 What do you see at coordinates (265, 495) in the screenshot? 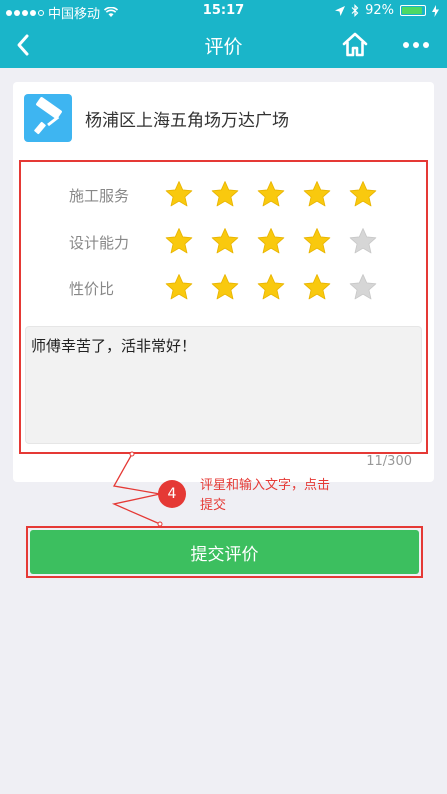
I see `annotation-text: 评星和输入文字，点击提交` at bounding box center [265, 495].